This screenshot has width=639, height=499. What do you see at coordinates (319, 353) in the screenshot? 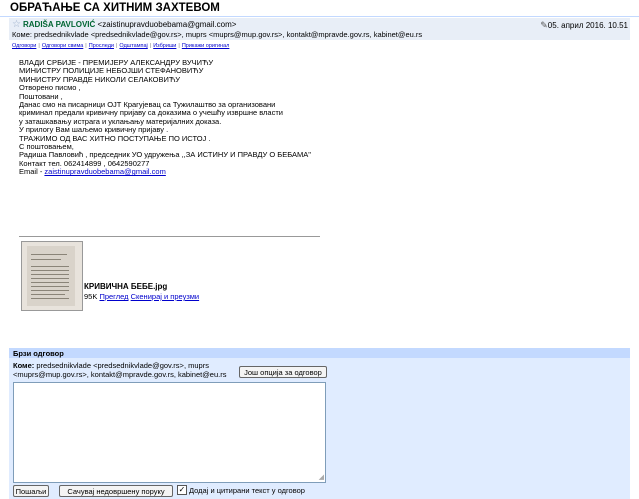
I see `quick-reply-bar: Брзи одговор` at bounding box center [319, 353].